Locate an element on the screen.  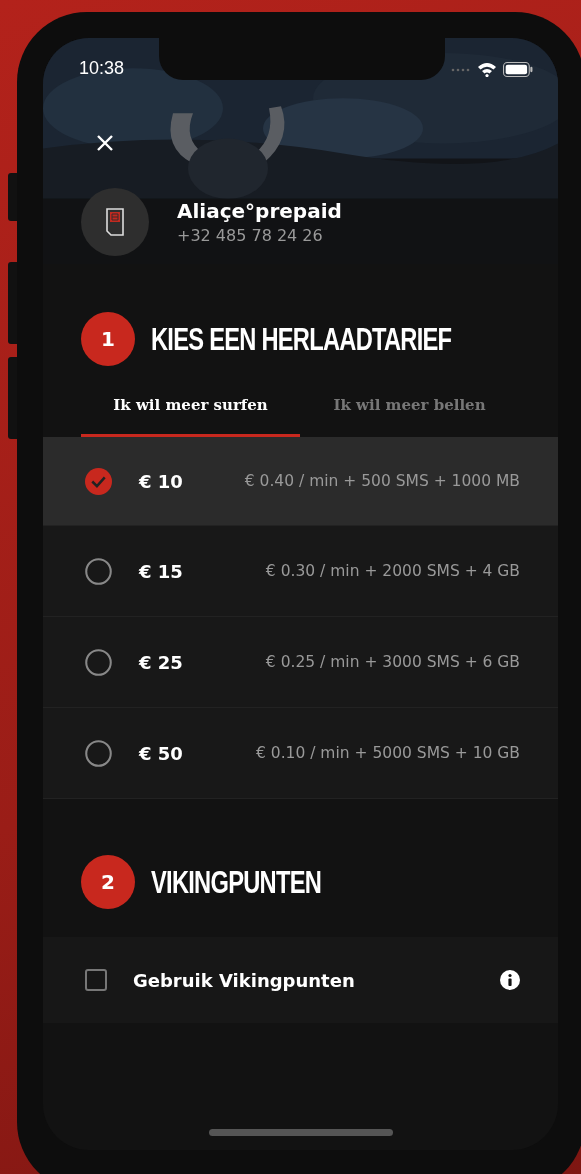
info-icon is located at coordinates (510, 980).